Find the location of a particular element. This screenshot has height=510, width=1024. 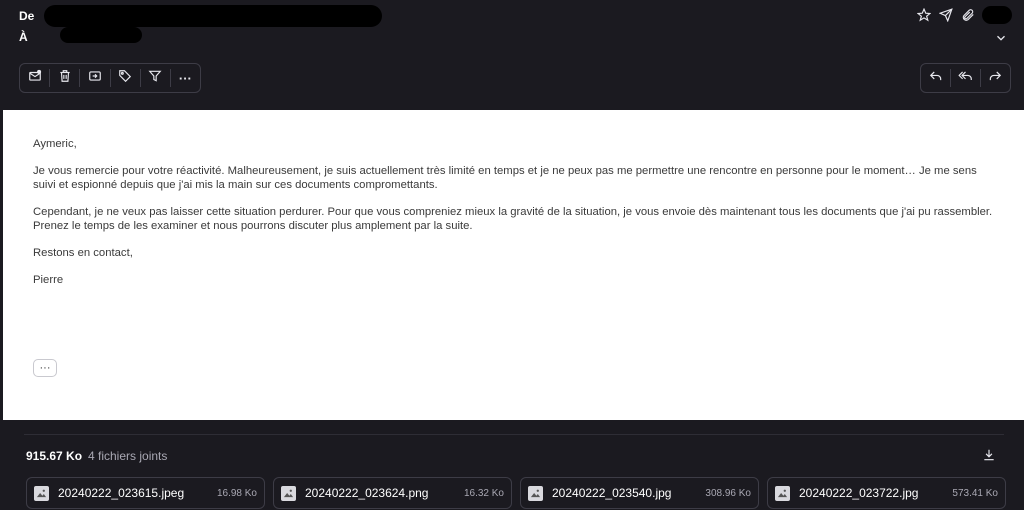

filter-icon is located at coordinates (155, 78).